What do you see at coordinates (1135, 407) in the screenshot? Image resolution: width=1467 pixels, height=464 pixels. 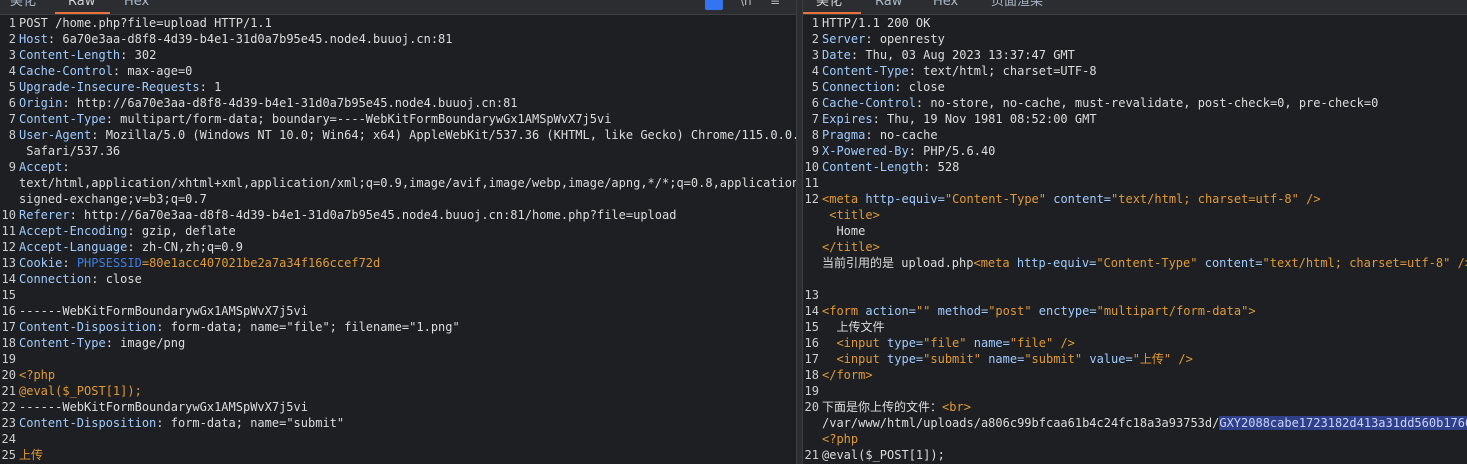 I see `code-line: 20 下面是你上传的文件：<br>` at bounding box center [1135, 407].